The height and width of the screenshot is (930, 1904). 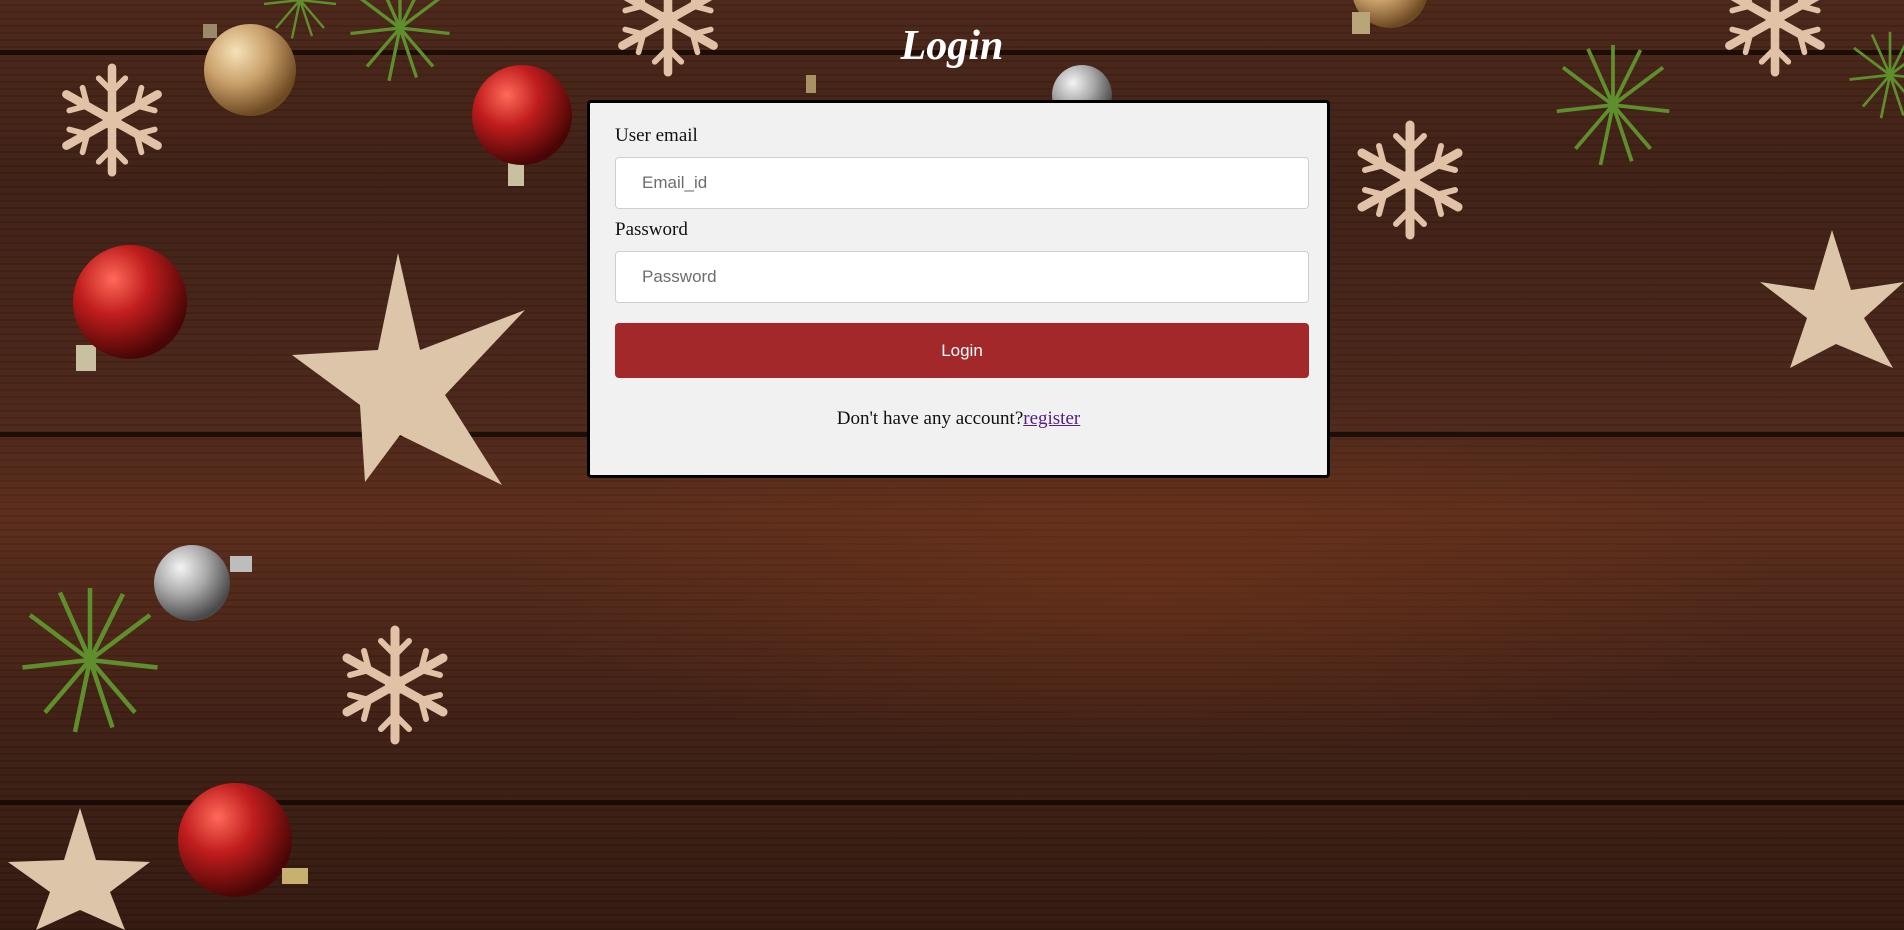 What do you see at coordinates (962, 350) in the screenshot?
I see `login-button: Login` at bounding box center [962, 350].